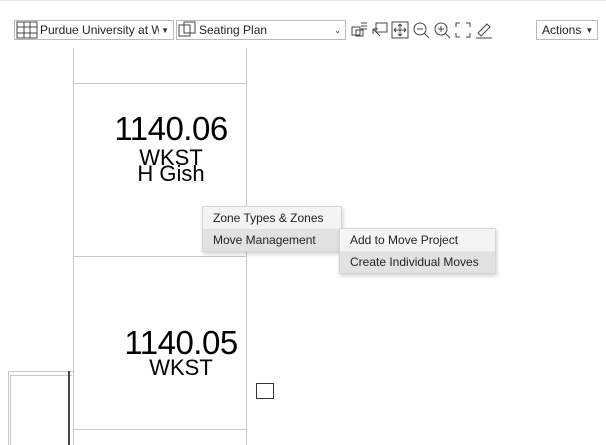 The image size is (606, 445). I want to click on room-number: 1140.06, so click(171, 128).